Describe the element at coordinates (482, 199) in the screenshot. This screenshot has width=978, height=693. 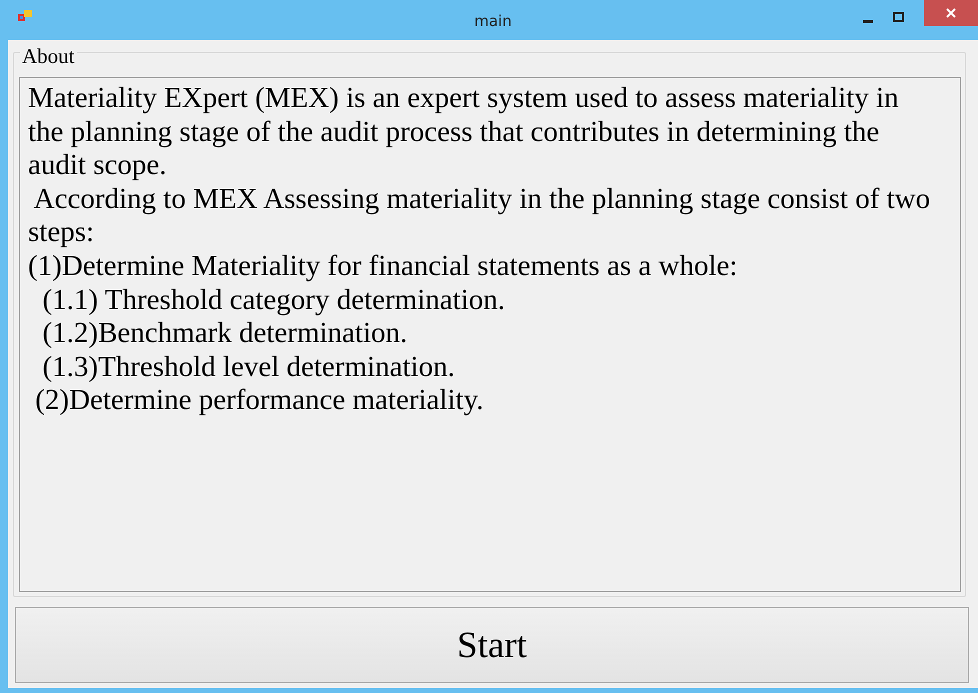
I see `text-line: According to MEX Assessing materiality in the planning stage consist of two` at that location.